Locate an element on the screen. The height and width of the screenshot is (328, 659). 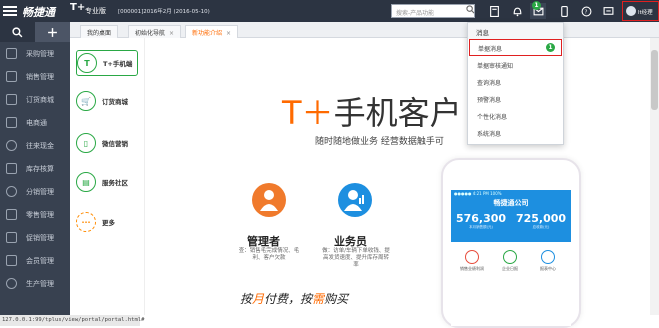
role-salesperson-name: 业务员 is located at coordinates (350, 241).